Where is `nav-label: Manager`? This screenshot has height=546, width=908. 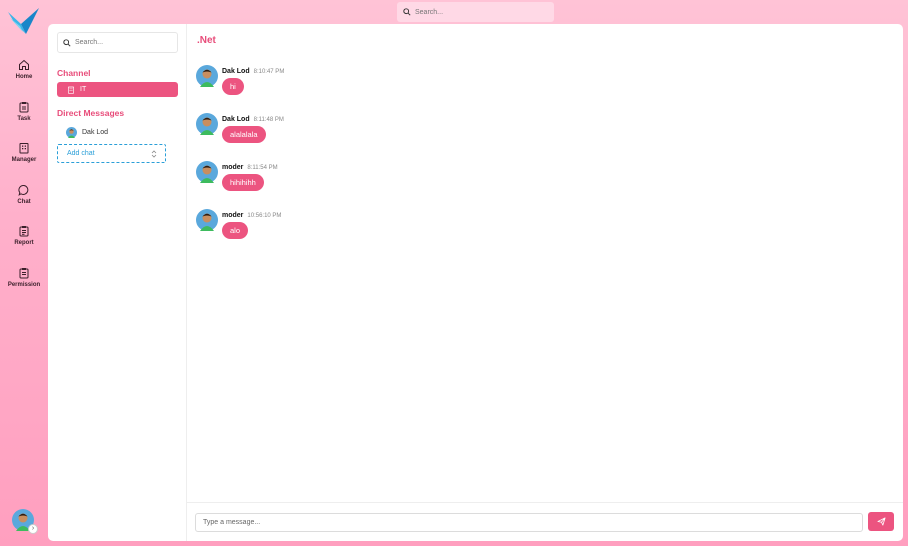
nav-label: Manager is located at coordinates (24, 160).